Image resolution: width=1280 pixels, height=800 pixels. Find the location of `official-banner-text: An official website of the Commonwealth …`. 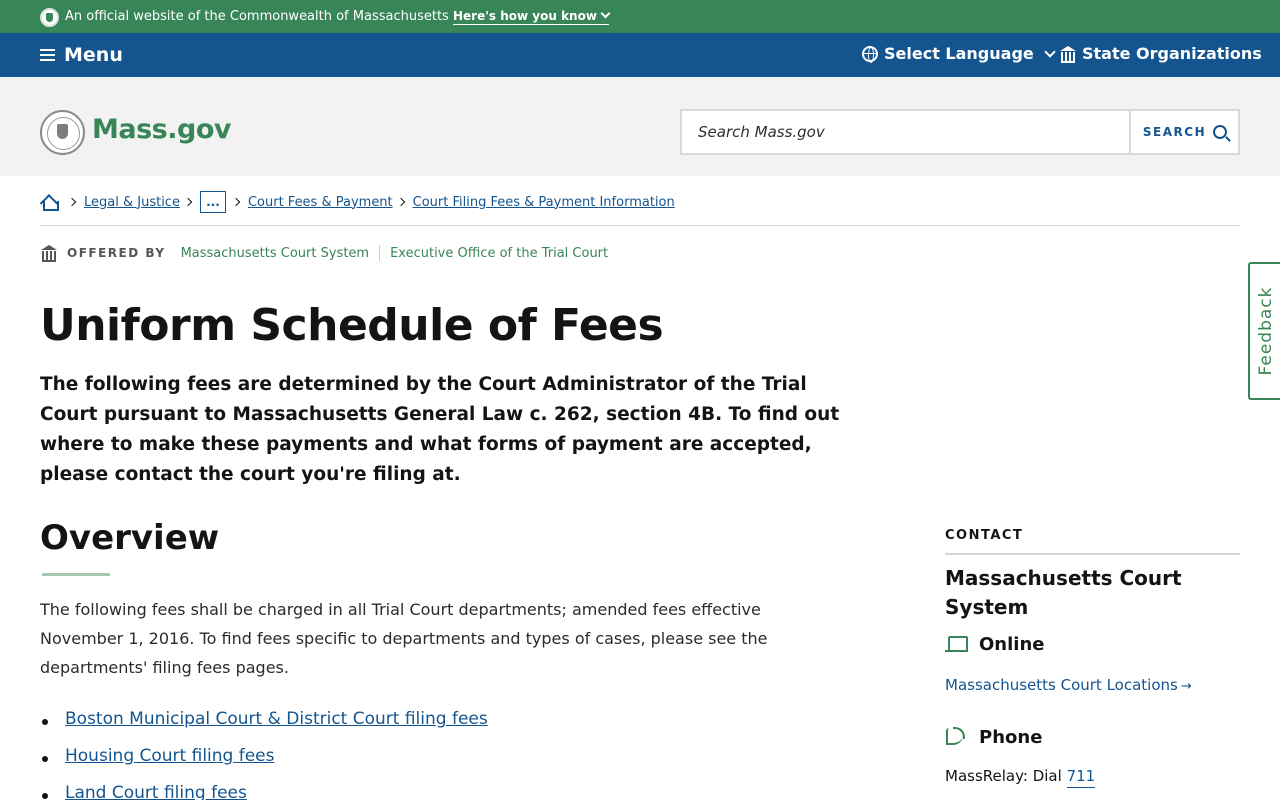

official-banner-text: An official website of the Commonwealth … is located at coordinates (257, 16).